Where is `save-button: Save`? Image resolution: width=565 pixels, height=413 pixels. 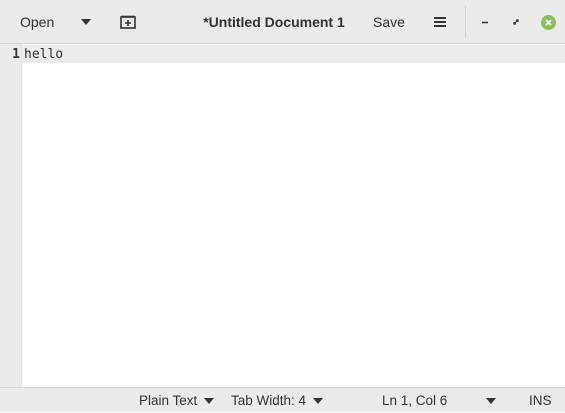 save-button: Save is located at coordinates (389, 22).